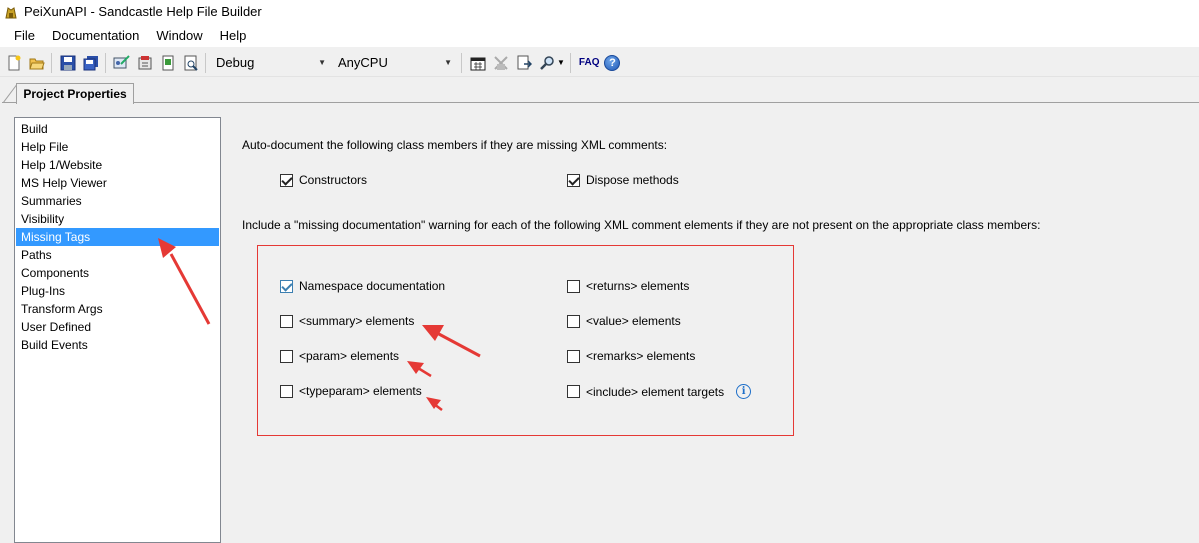  What do you see at coordinates (372, 286) in the screenshot?
I see `namespace-documentation-label: Namespace documentation` at bounding box center [372, 286].